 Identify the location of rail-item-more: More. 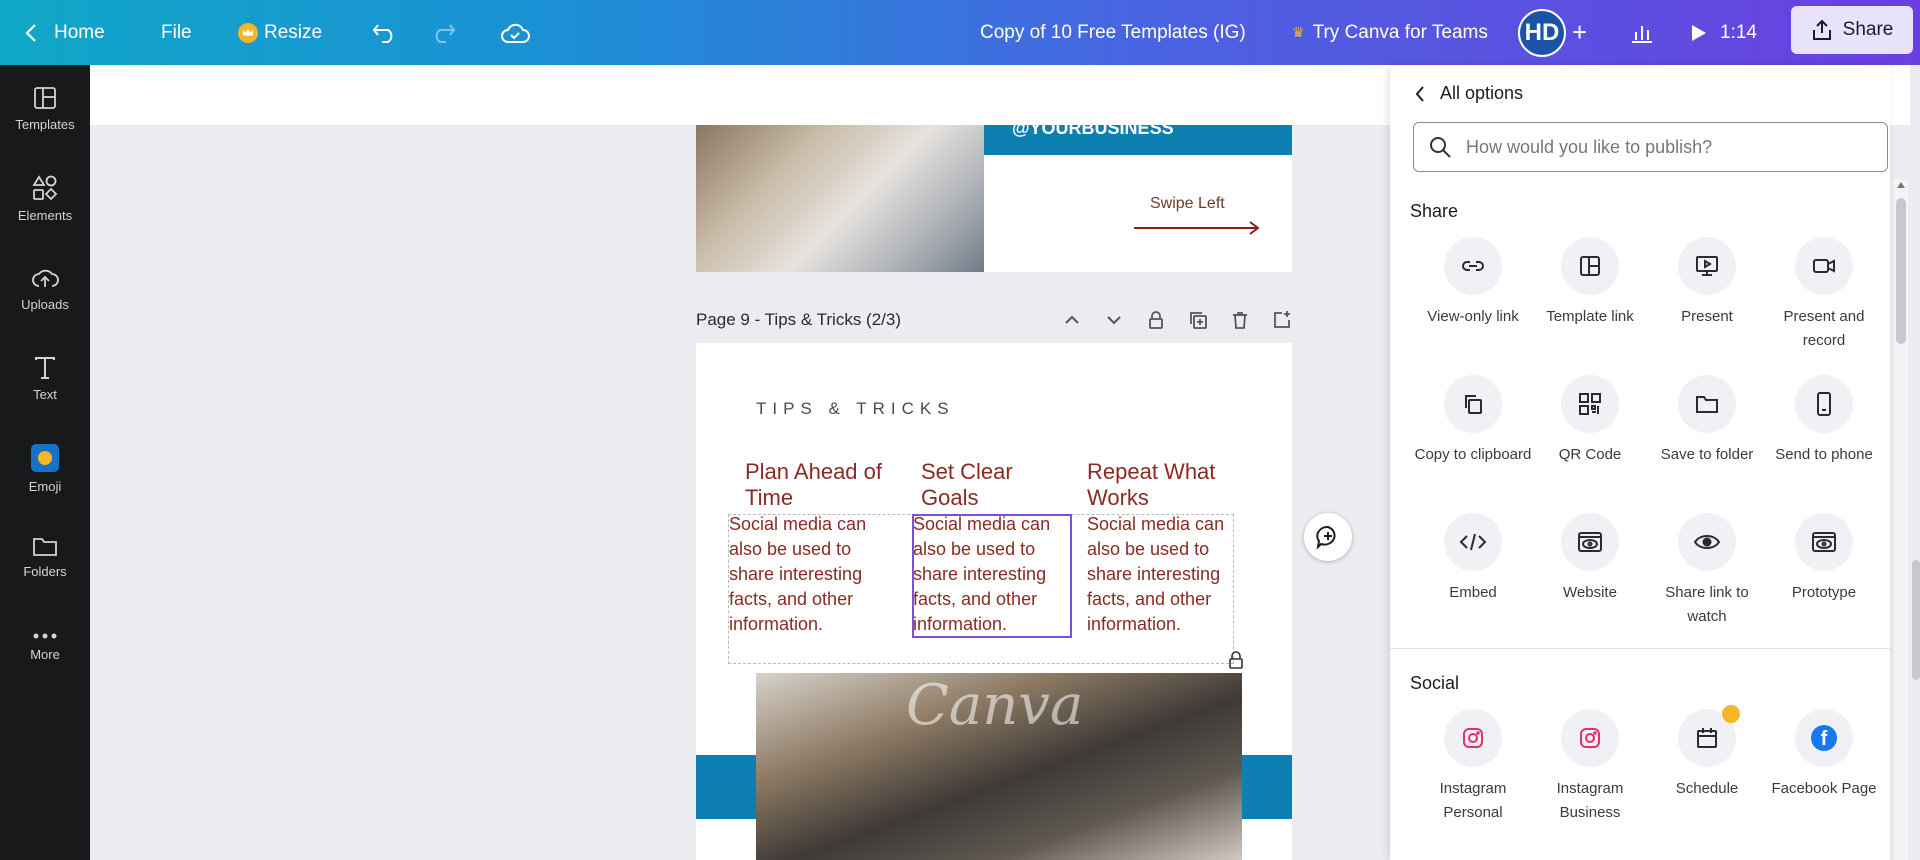
(45, 647).